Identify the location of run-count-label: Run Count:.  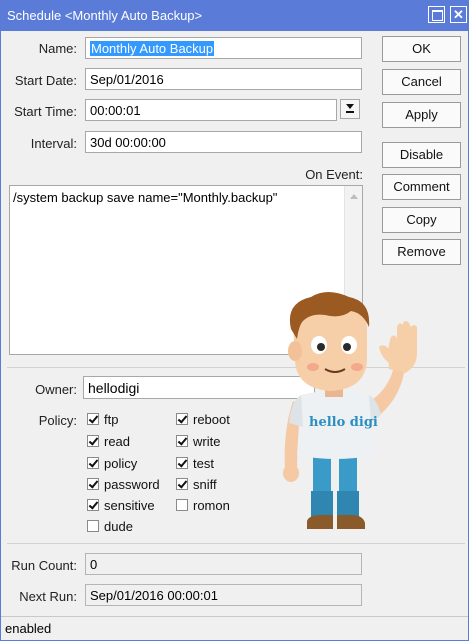
(44, 565).